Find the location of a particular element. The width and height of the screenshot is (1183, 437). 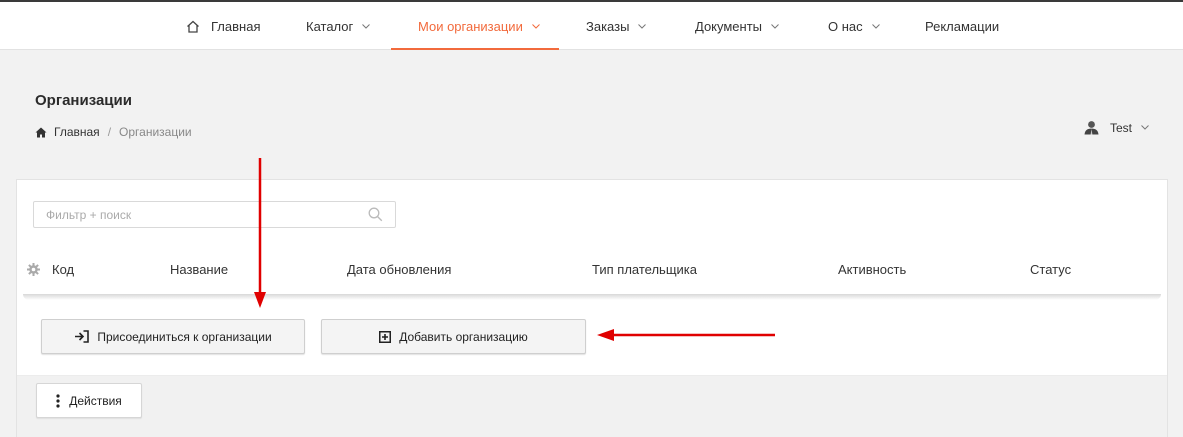

breadcrumb-home-link: Главная is located at coordinates (77, 132).